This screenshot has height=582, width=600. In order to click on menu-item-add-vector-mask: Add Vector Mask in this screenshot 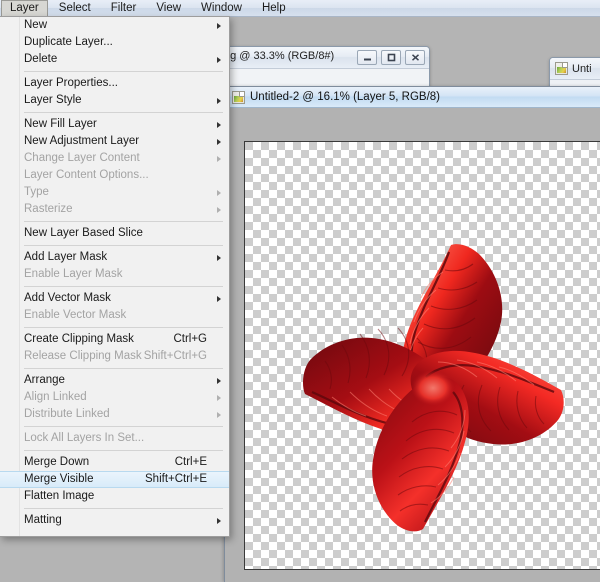, I will do `click(114, 298)`.